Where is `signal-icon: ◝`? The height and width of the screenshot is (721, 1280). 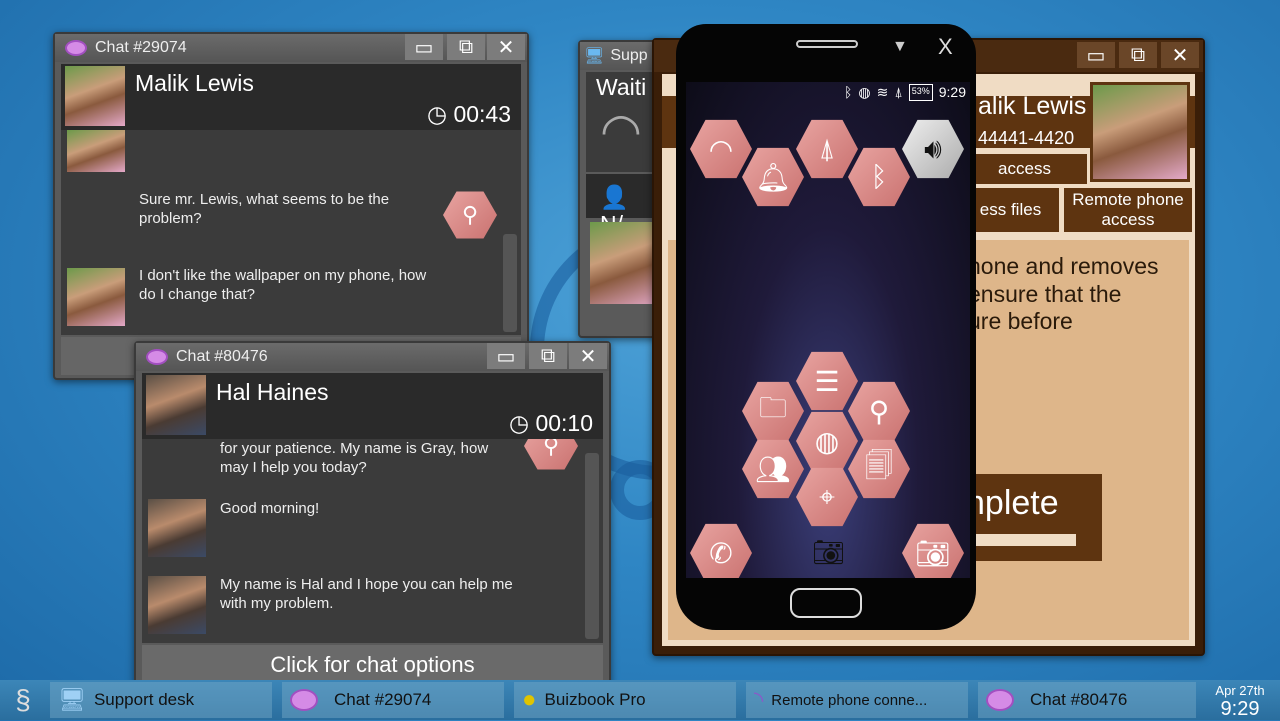
signal-icon: ◝ is located at coordinates (759, 700).